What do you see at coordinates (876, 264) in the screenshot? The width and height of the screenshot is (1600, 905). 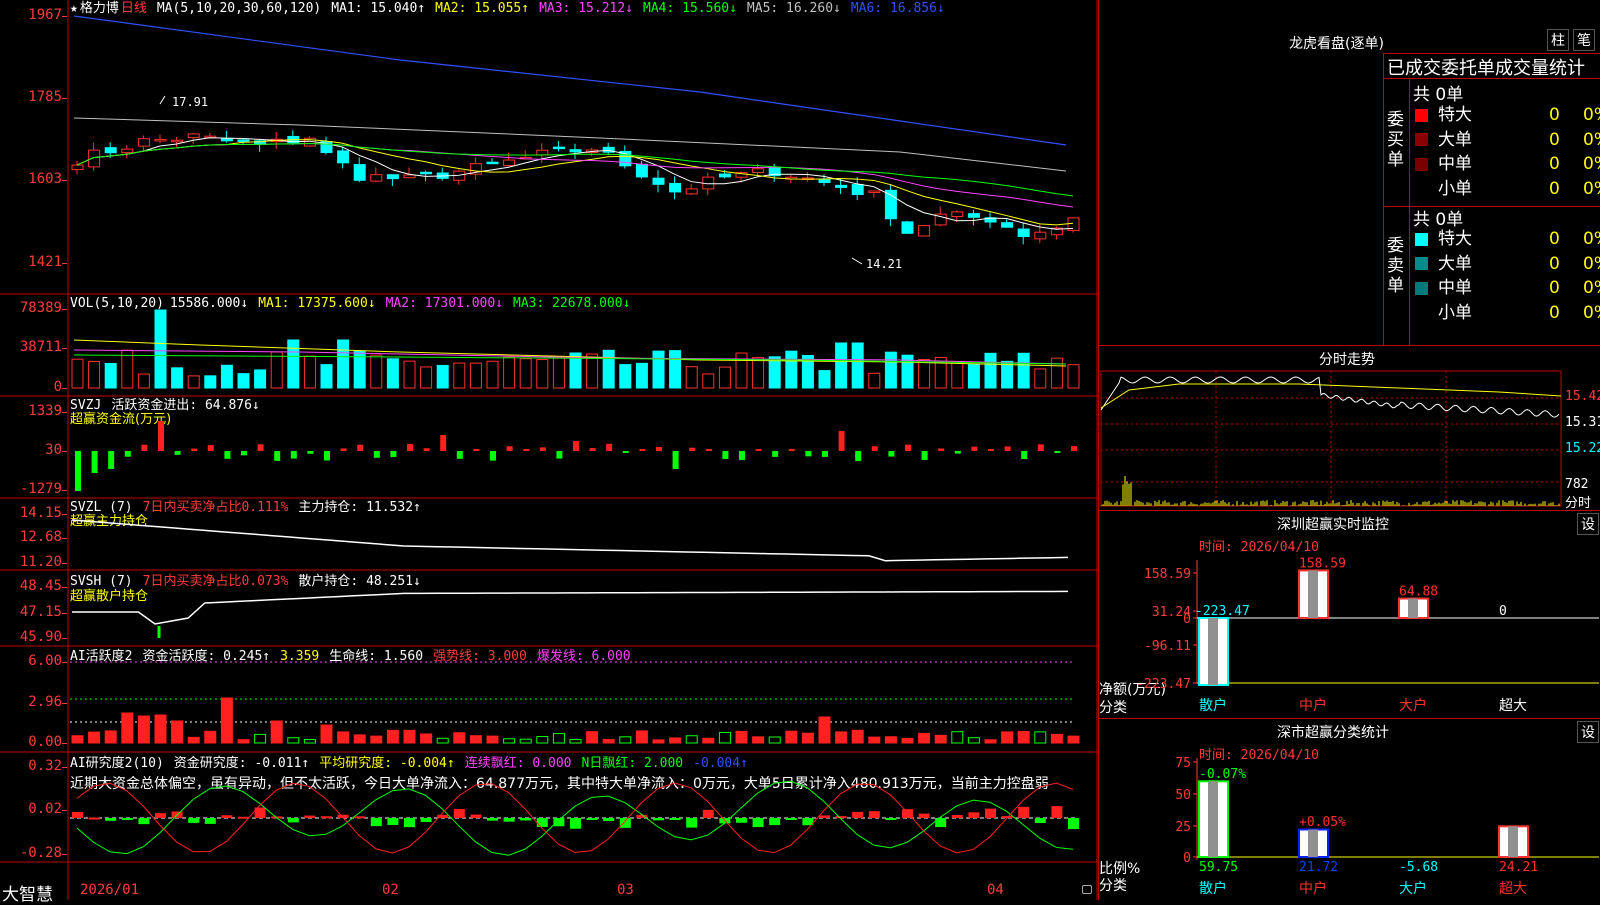 I see `low-annotation: 14.21` at bounding box center [876, 264].